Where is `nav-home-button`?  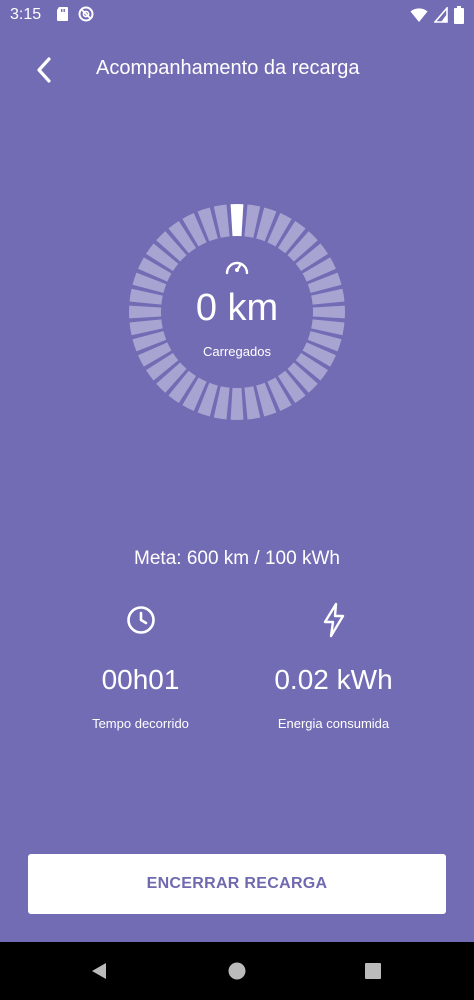
nav-home-button is located at coordinates (237, 971).